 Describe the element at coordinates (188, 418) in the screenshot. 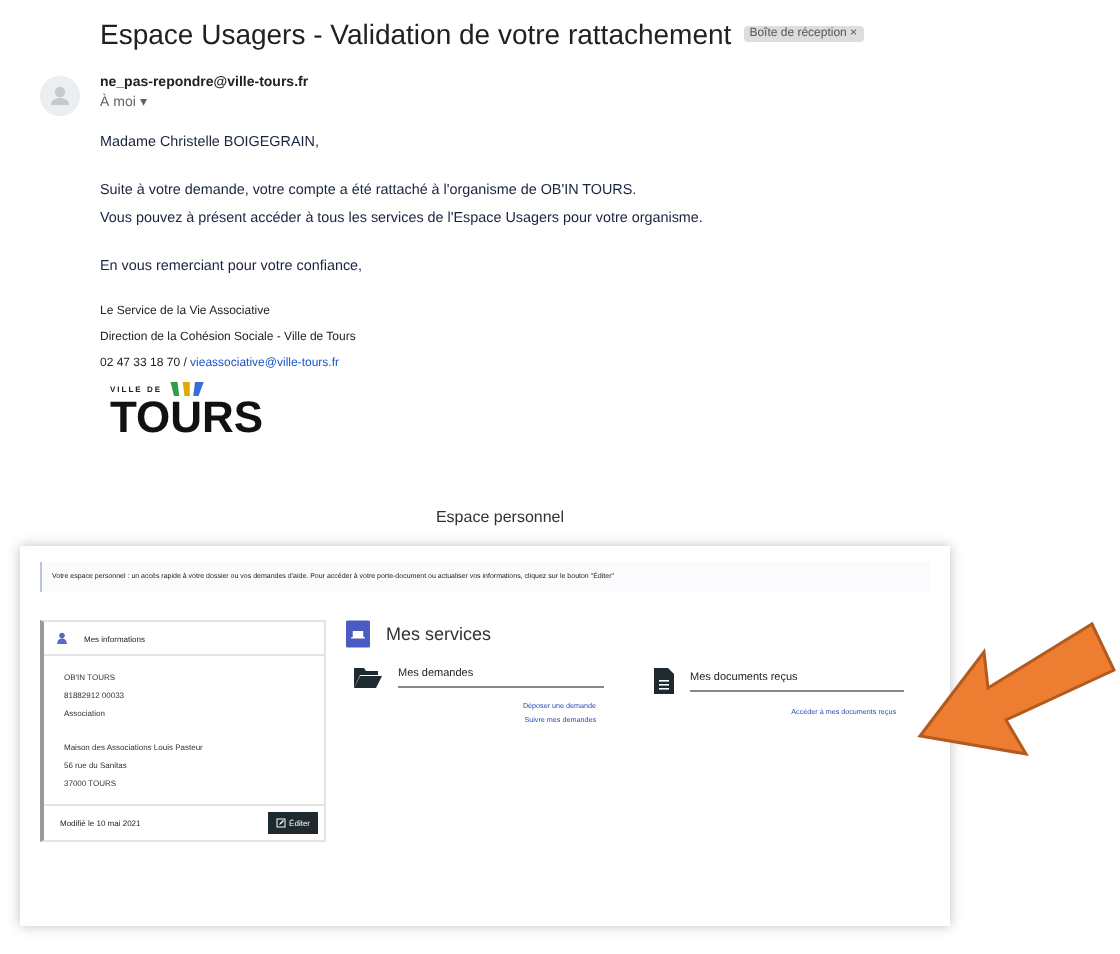

I see `logo-wordmark: TOURS` at that location.